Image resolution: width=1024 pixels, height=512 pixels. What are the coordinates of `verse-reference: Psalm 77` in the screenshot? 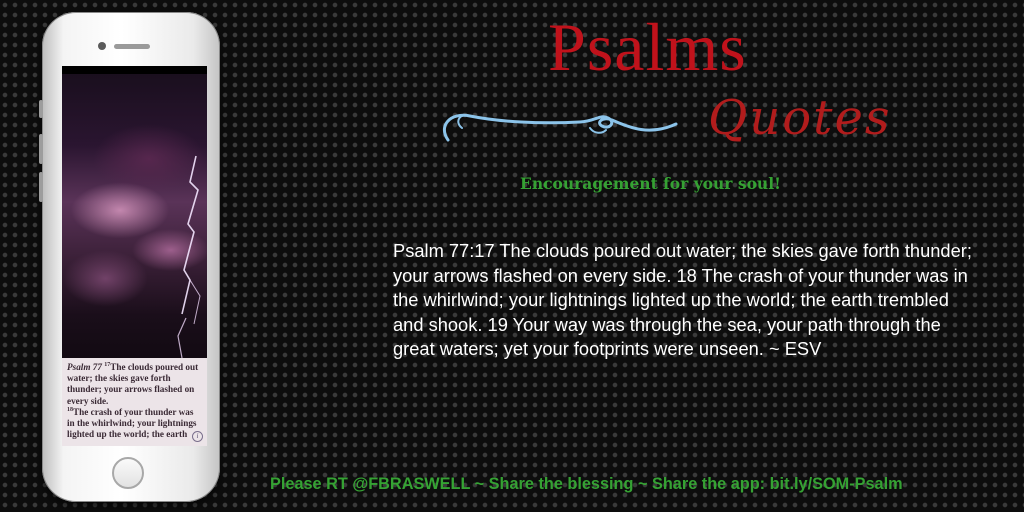 It's located at (84, 367).